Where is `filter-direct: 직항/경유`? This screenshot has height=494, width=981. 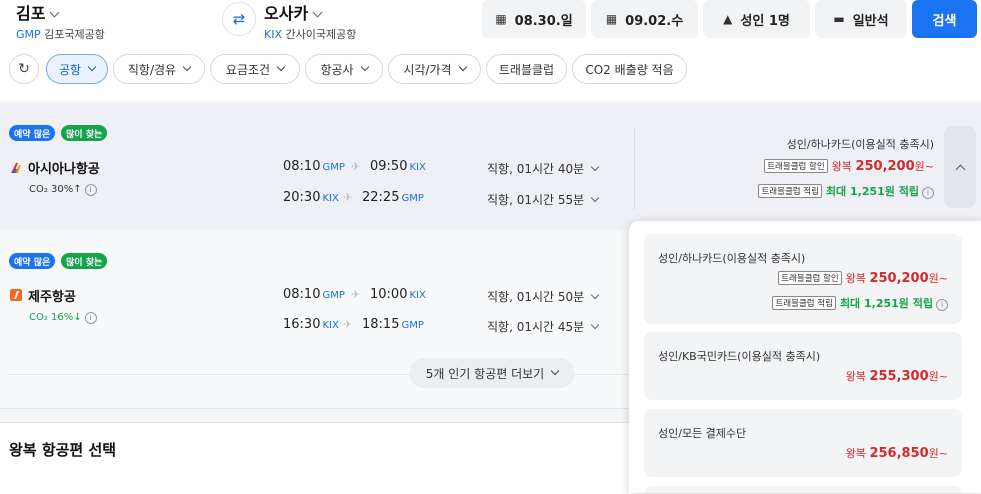 filter-direct: 직항/경유 is located at coordinates (159, 69).